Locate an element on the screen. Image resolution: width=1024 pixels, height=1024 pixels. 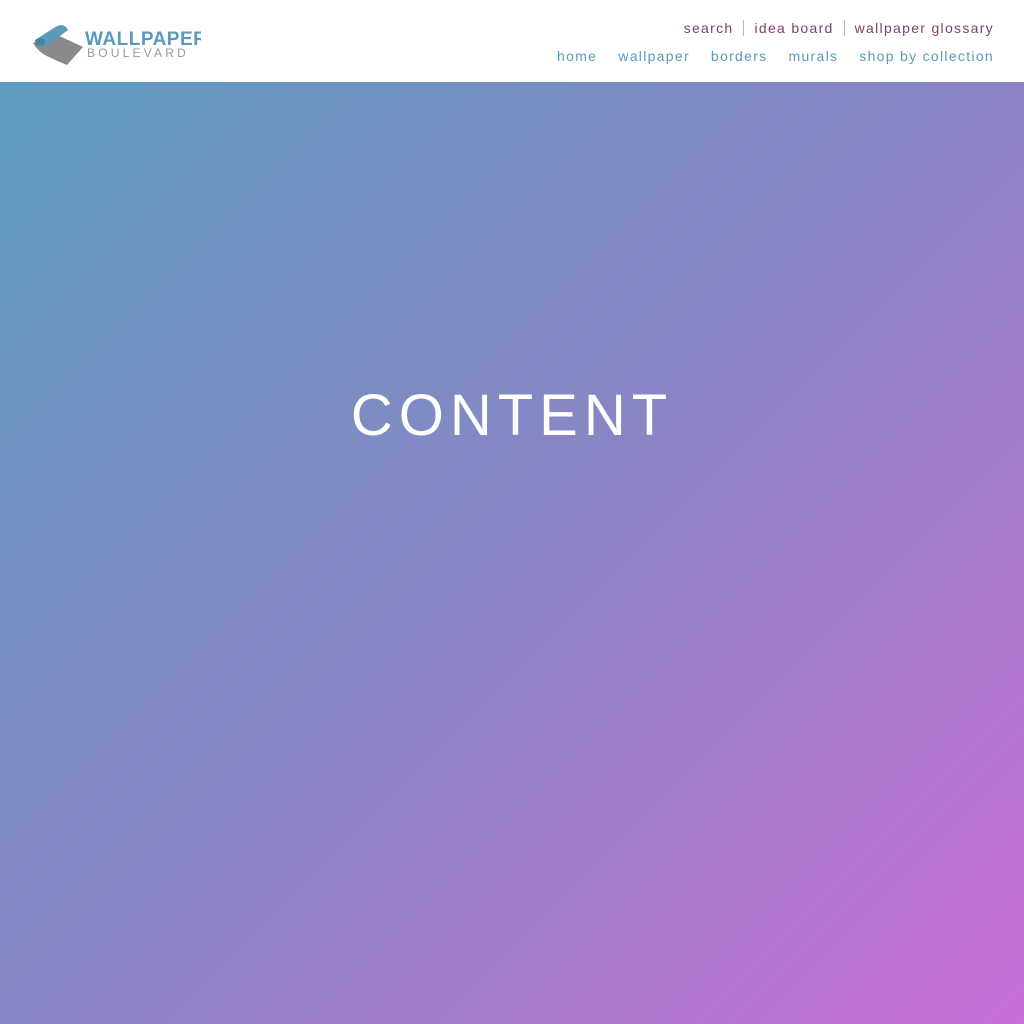
hero-title: CONTENT is located at coordinates (512, 415).